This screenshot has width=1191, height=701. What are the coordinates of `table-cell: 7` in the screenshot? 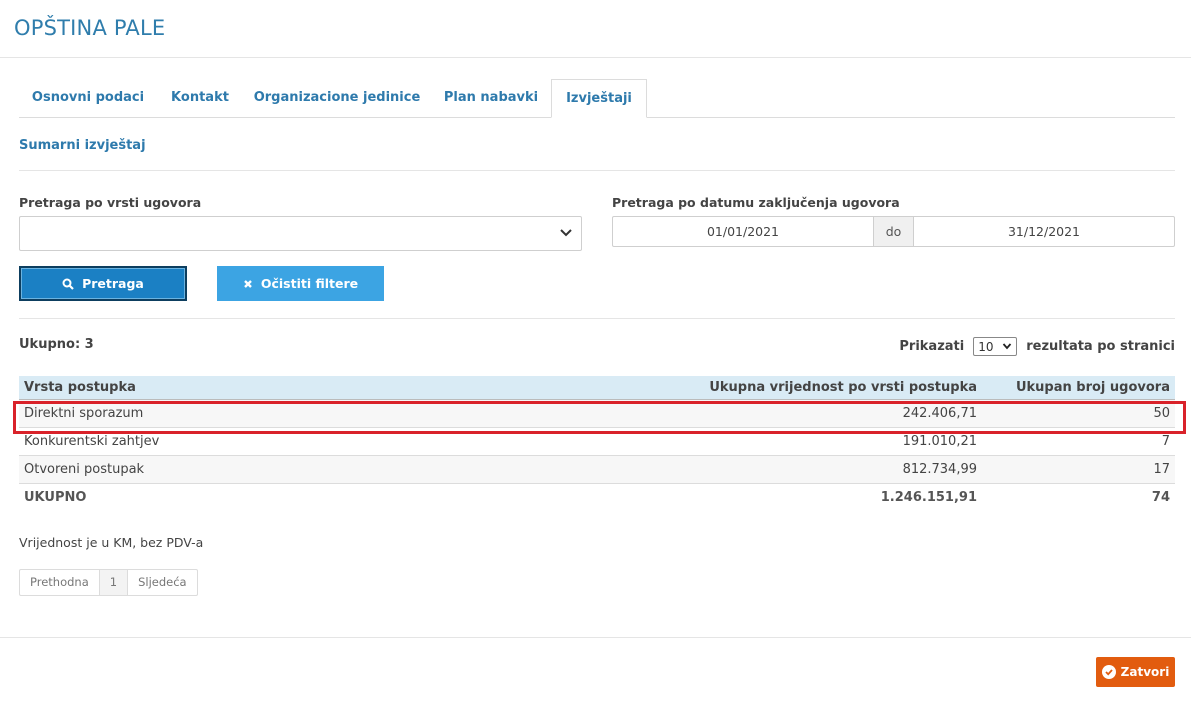 It's located at (1078, 441).